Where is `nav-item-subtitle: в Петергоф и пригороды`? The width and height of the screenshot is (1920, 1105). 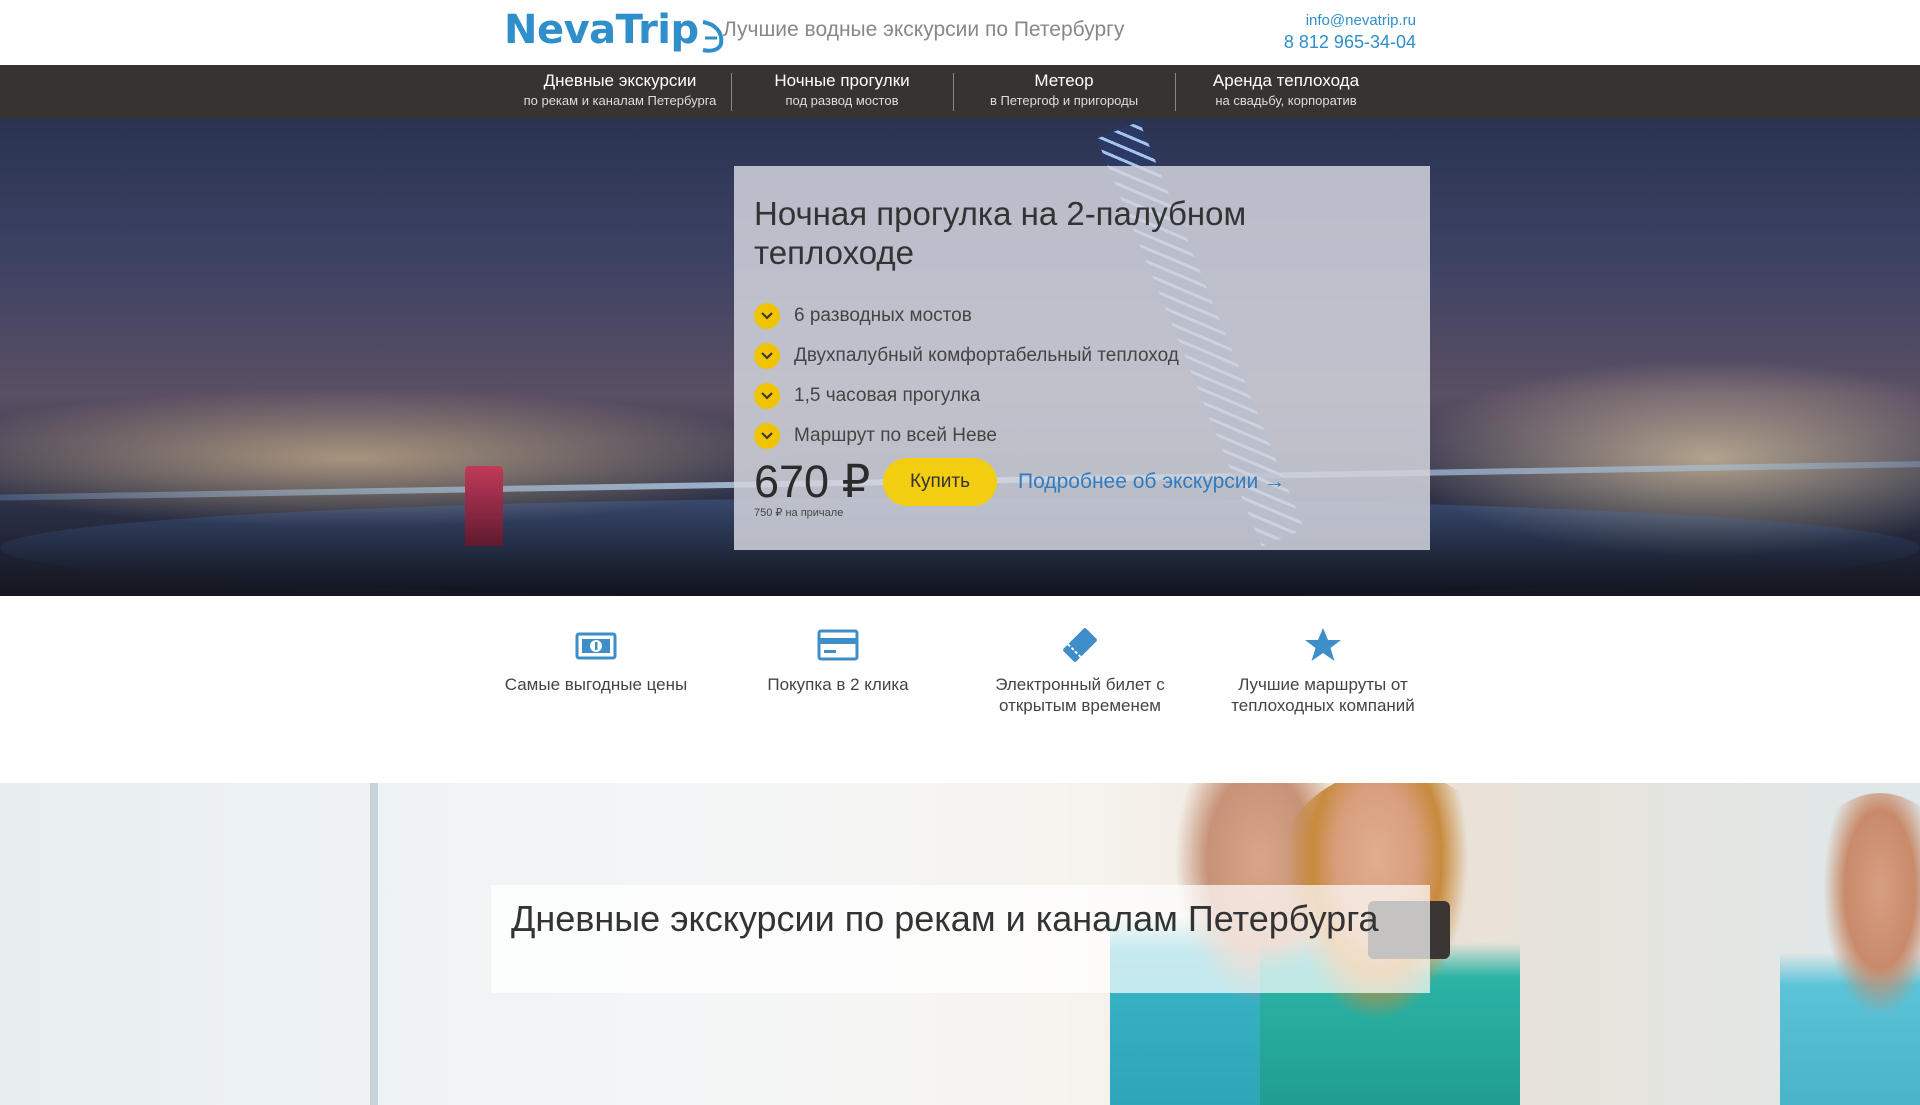 nav-item-subtitle: в Петергоф и пригороды is located at coordinates (1064, 100).